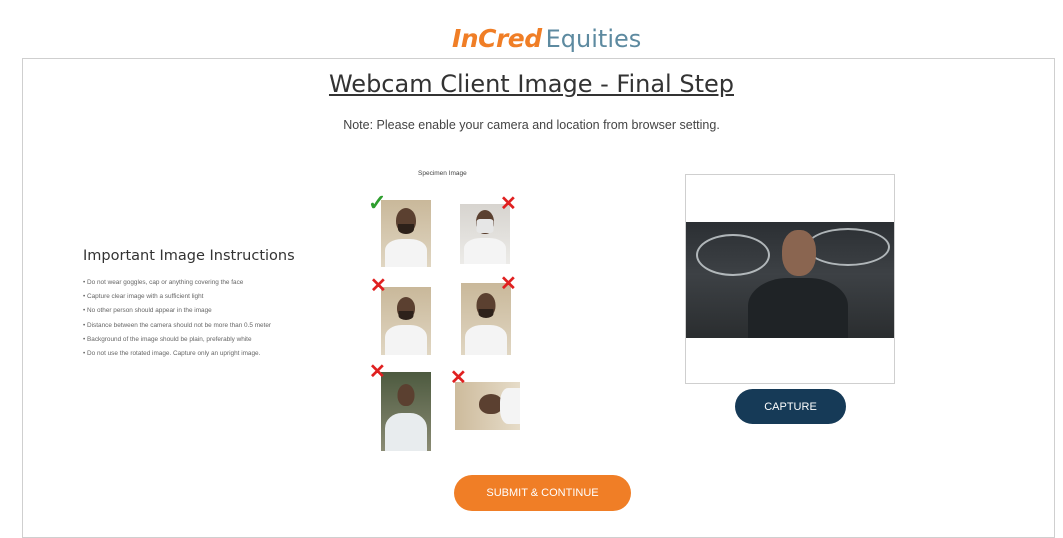 The height and width of the screenshot is (538, 1063). What do you see at coordinates (189, 256) in the screenshot?
I see `instructions-title: Important Image Instructions` at bounding box center [189, 256].